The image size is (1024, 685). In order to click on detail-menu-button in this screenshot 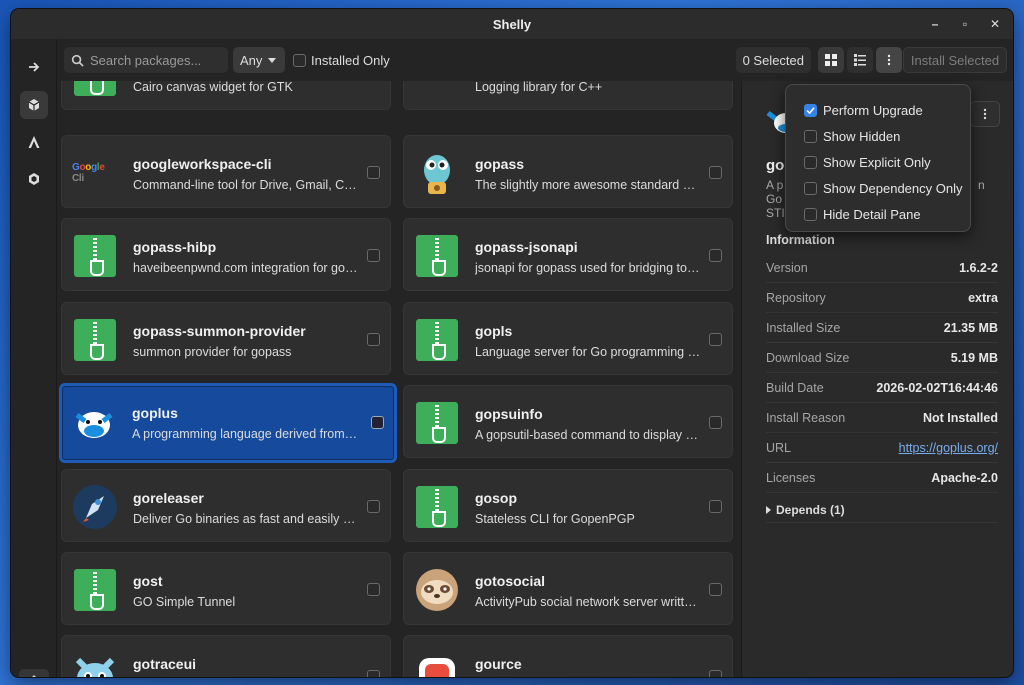, I will do `click(985, 114)`.